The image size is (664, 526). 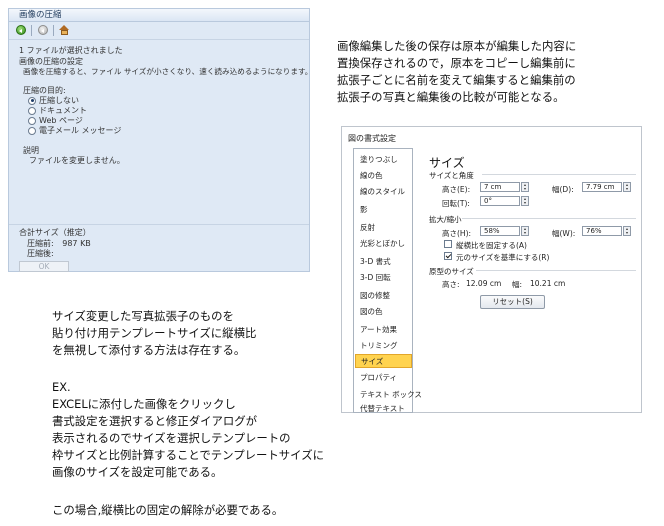 I want to click on note-line: EXCELに添付した画像をクリックし, so click(x=144, y=404).